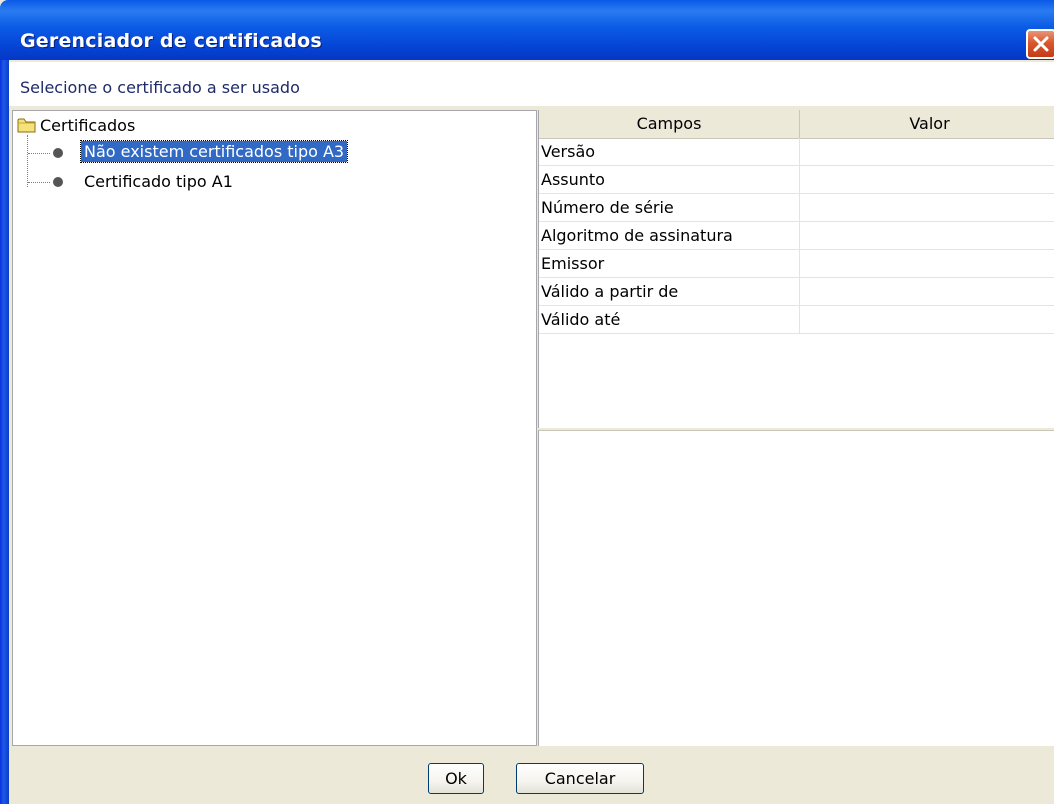 This screenshot has height=804, width=1054. I want to click on instruction-text: Selecione o certificado a ser usado, so click(160, 87).